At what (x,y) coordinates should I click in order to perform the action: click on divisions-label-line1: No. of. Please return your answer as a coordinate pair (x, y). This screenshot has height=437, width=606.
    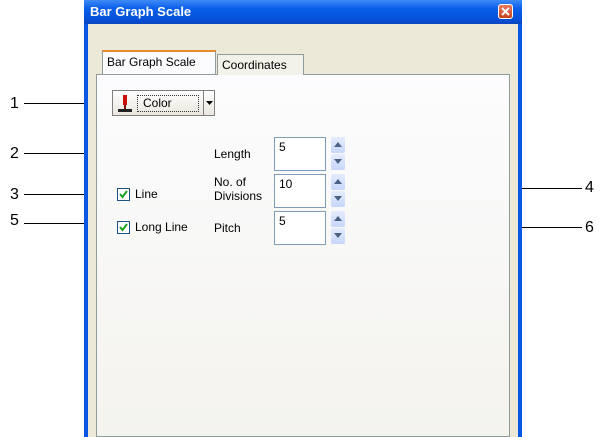
    Looking at the image, I should click on (230, 182).